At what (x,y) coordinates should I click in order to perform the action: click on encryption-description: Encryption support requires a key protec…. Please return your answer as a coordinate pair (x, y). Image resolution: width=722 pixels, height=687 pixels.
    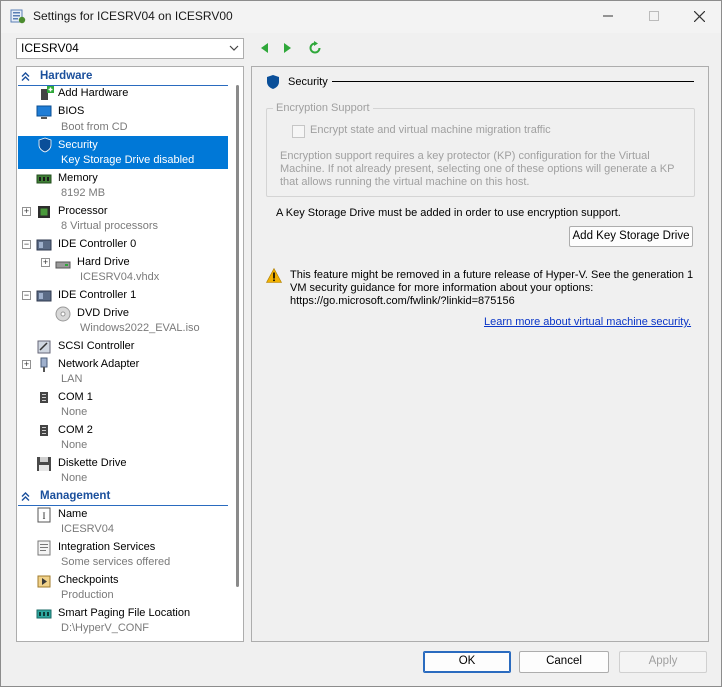
    Looking at the image, I should click on (477, 169).